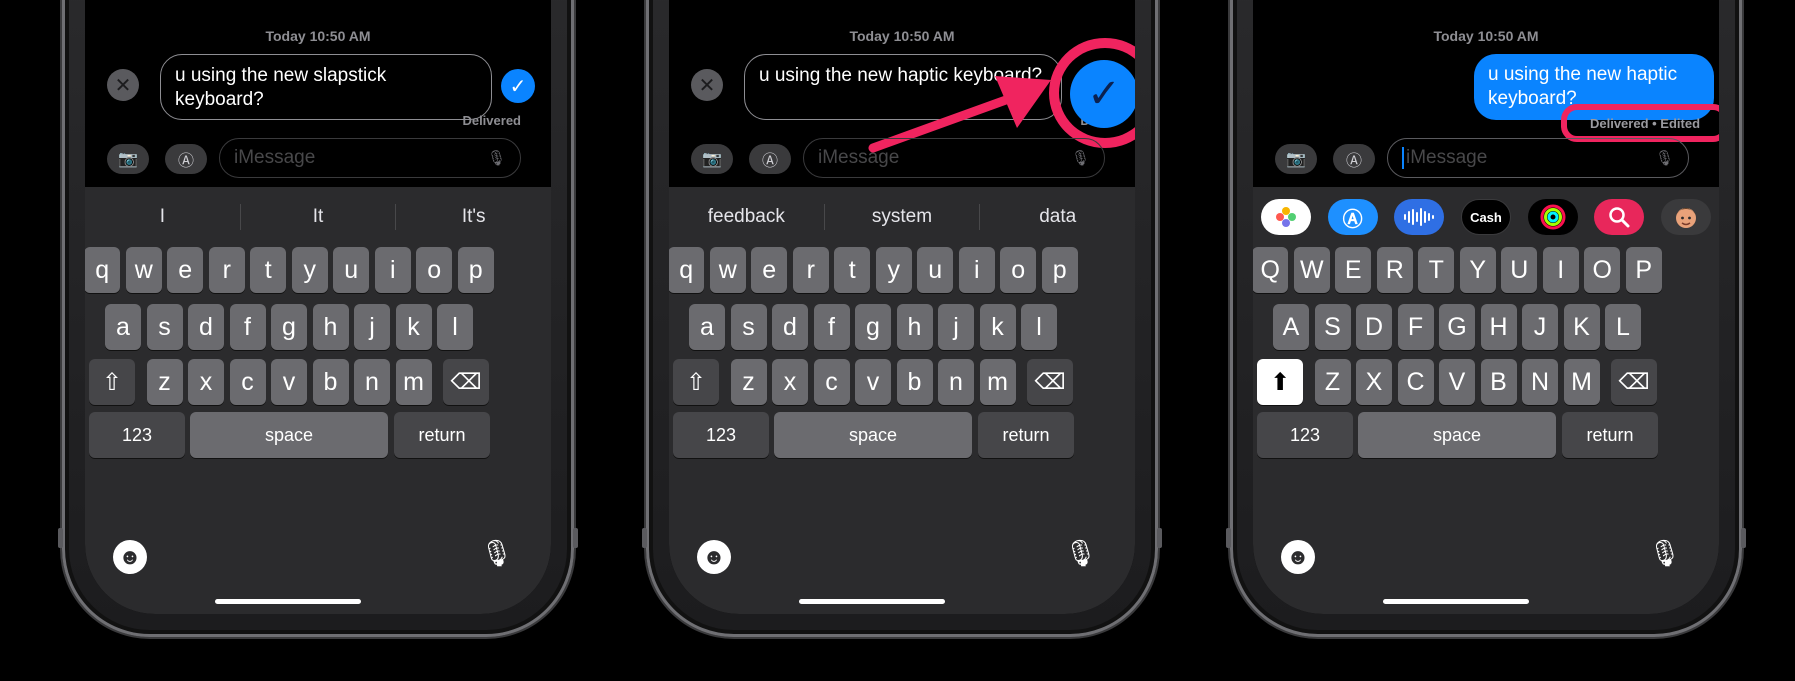  Describe the element at coordinates (790, 327) in the screenshot. I see `key-d: d` at that location.